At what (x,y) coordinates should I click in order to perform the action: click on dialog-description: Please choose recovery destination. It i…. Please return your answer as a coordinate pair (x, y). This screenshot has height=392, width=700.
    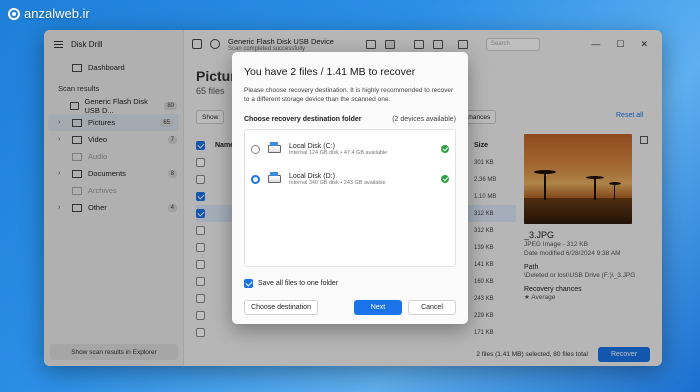
    Looking at the image, I should click on (349, 95).